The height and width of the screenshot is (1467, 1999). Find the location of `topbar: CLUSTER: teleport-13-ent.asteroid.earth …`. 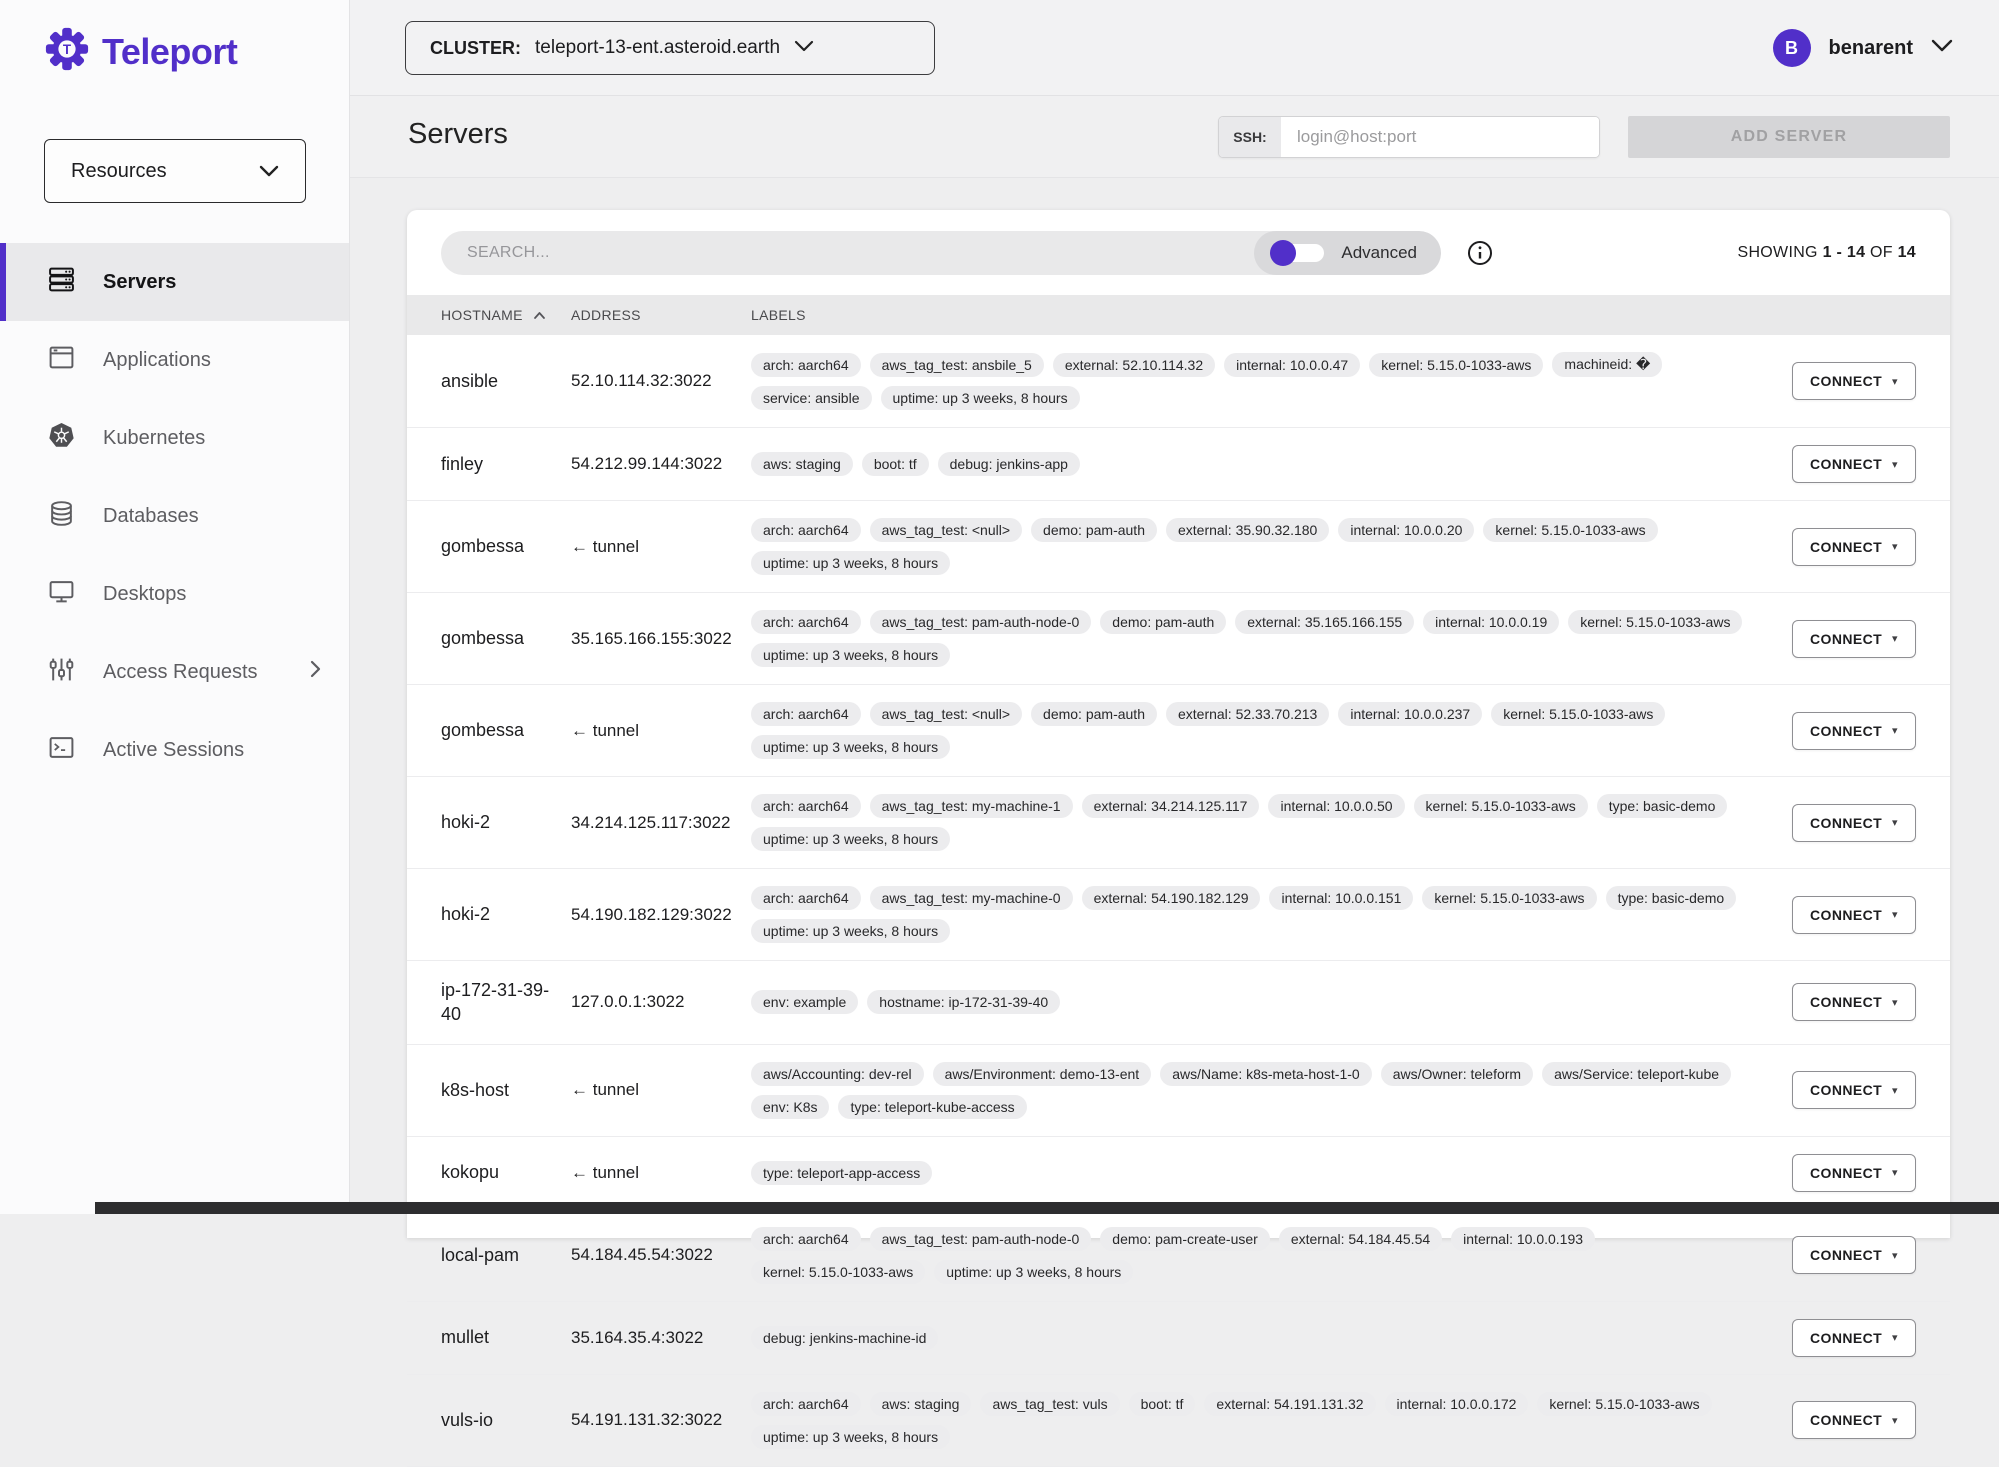

topbar: CLUSTER: teleport-13-ent.asteroid.earth … is located at coordinates (1174, 48).